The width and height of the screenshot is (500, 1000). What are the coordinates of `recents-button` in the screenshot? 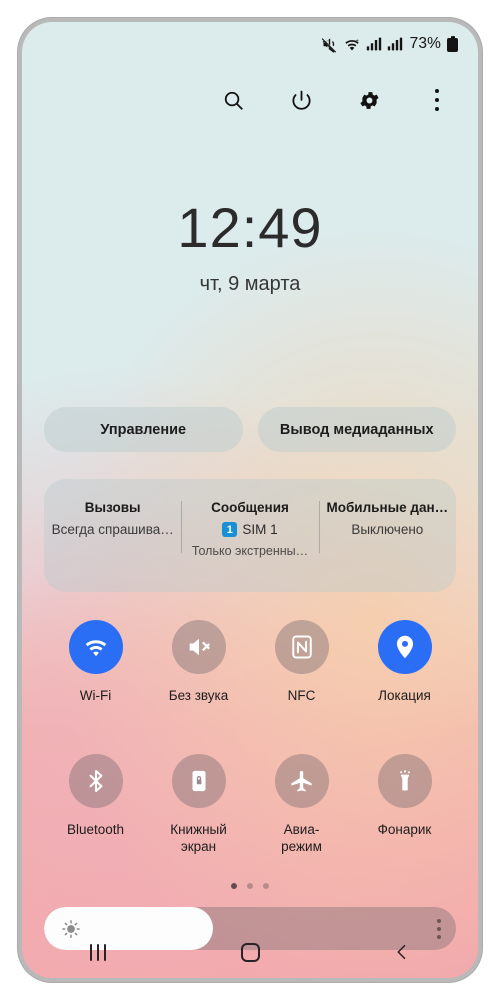 It's located at (98, 952).